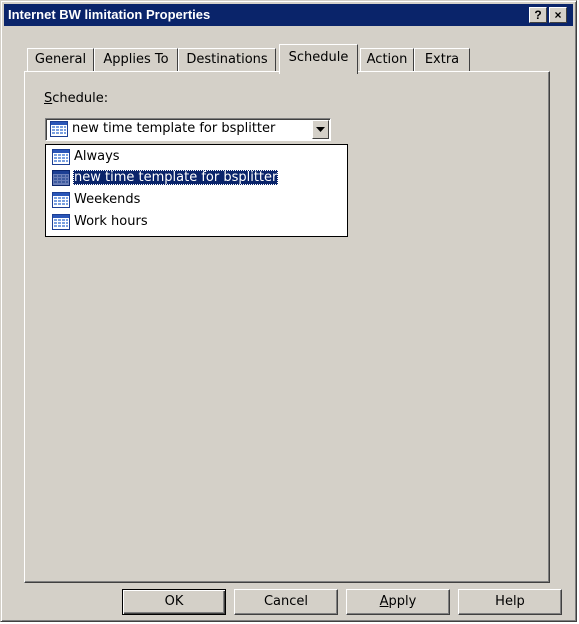  I want to click on tab-action: Action, so click(387, 60).